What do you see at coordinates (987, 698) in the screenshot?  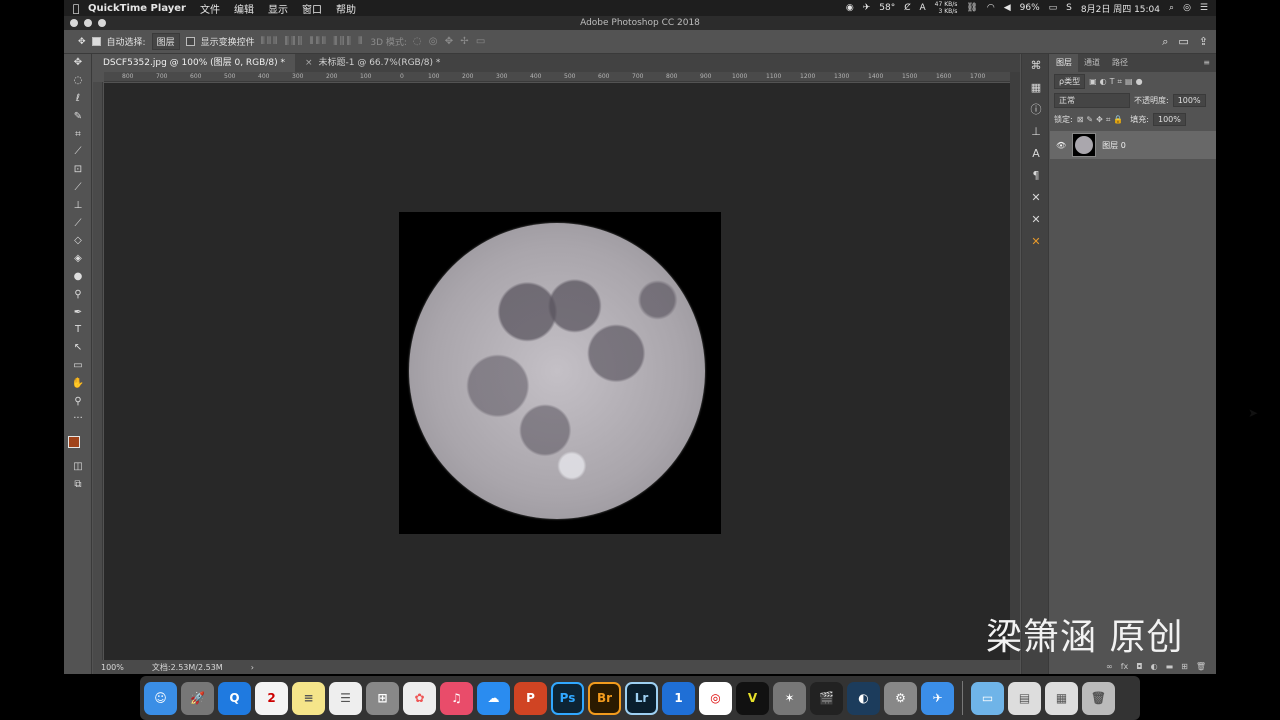 I see `folder-icon: ▭` at bounding box center [987, 698].